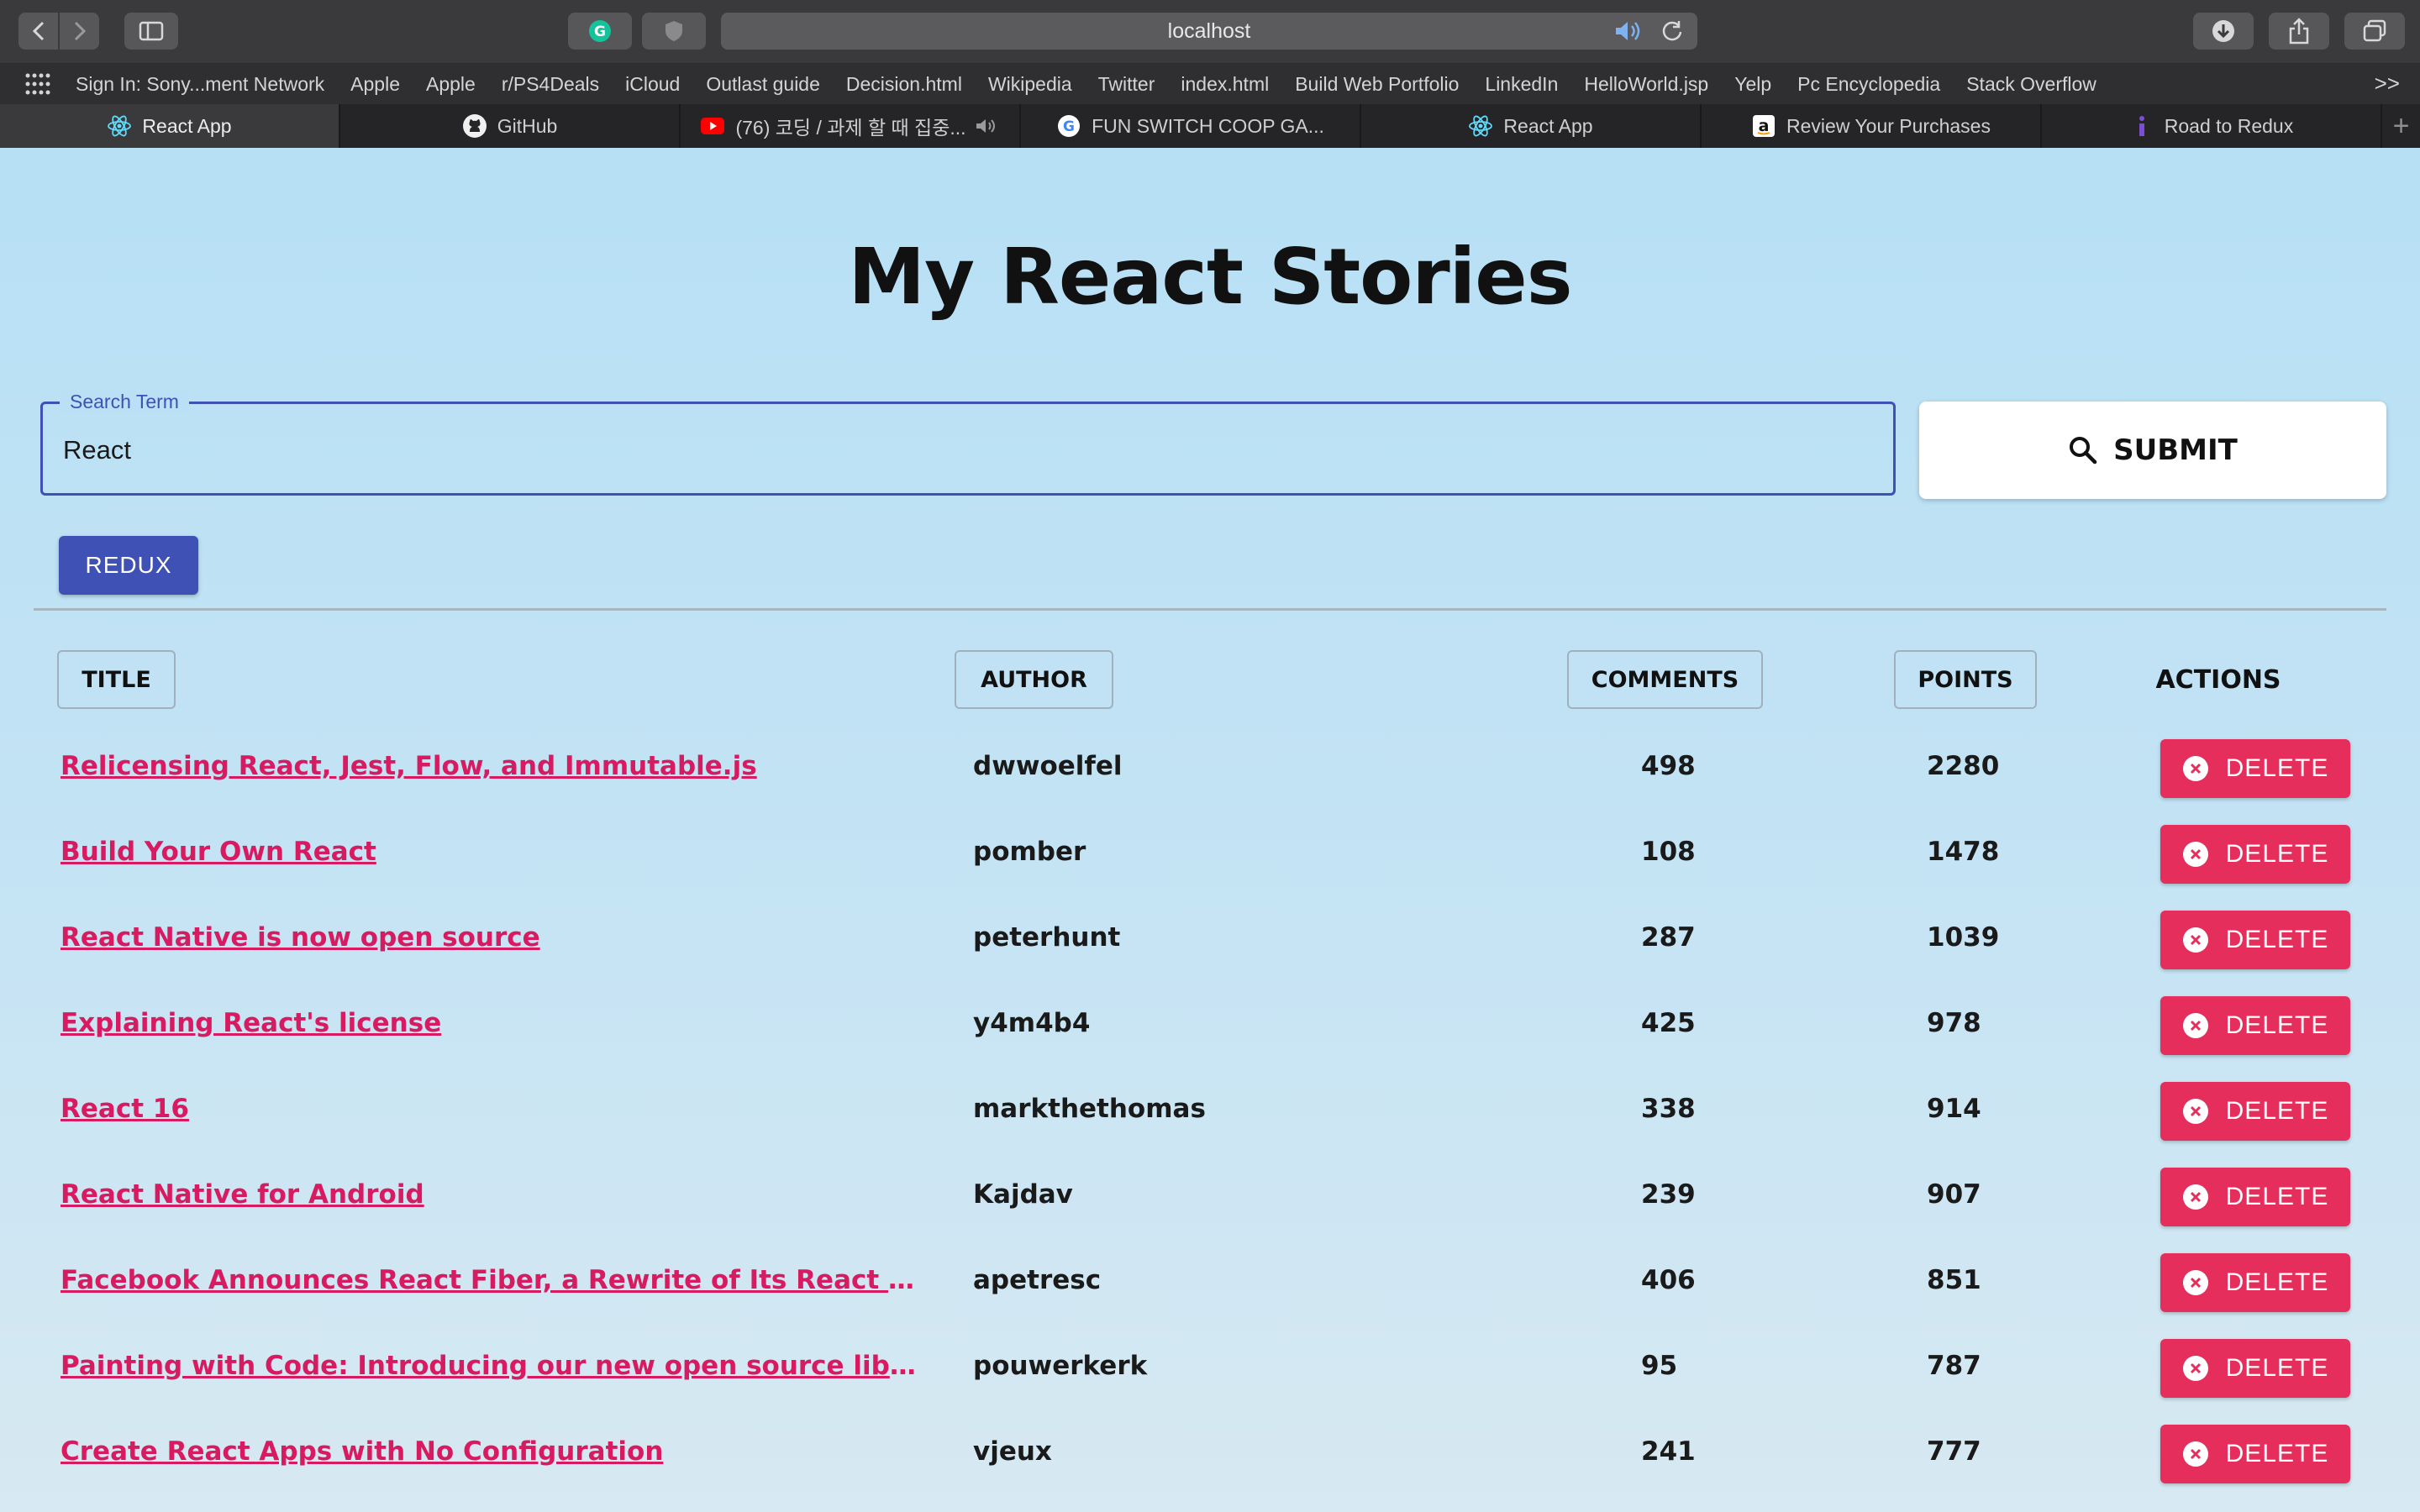 Image resolution: width=2420 pixels, height=1512 pixels. Describe the element at coordinates (1225, 84) in the screenshot. I see `bookmark-item: index.html` at that location.